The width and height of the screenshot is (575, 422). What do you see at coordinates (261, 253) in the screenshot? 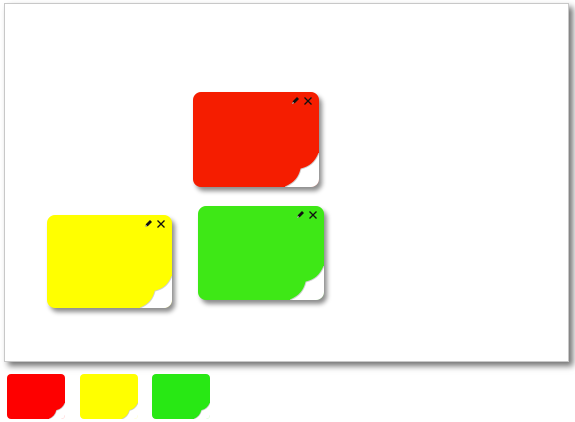
I see `sticky-note-green` at bounding box center [261, 253].